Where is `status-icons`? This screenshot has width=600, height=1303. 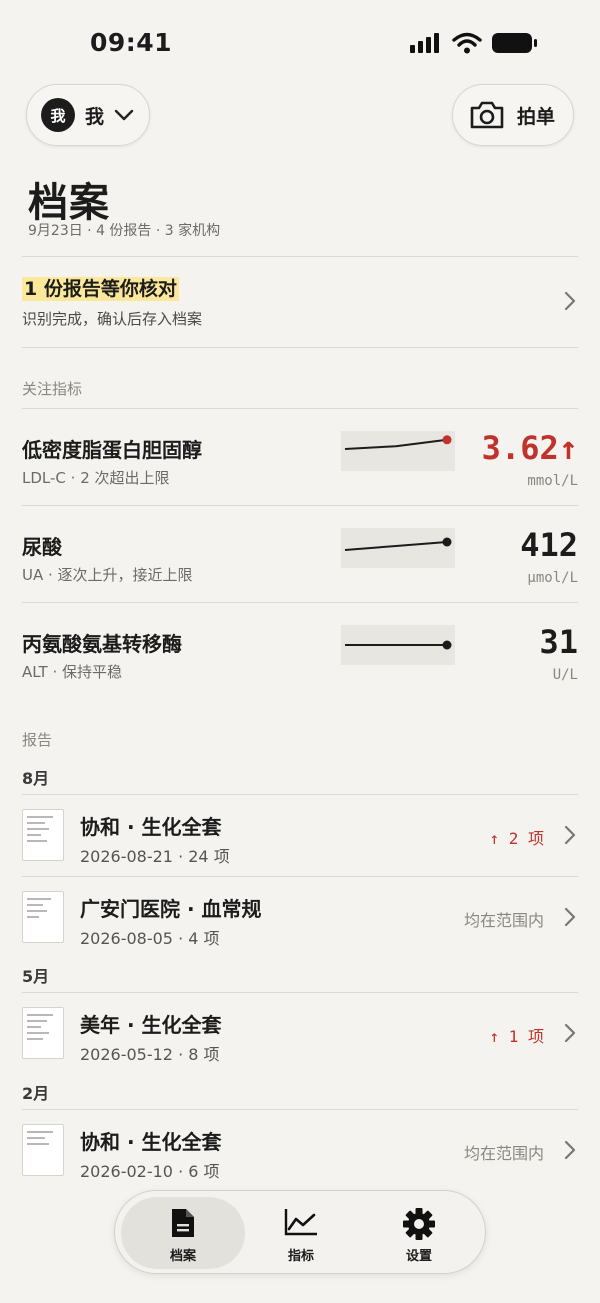 status-icons is located at coordinates (474, 43).